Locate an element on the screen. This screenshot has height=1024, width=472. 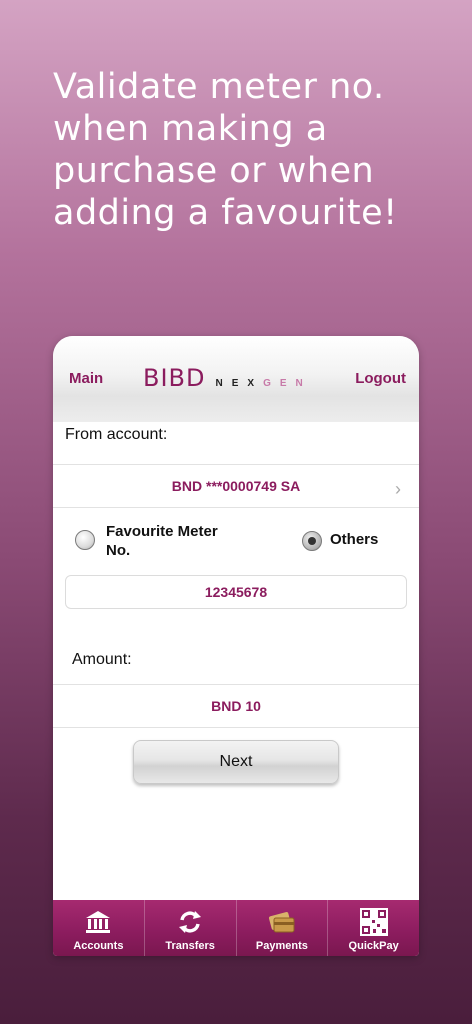
tab-transfers-label: Transfers is located at coordinates (190, 946).